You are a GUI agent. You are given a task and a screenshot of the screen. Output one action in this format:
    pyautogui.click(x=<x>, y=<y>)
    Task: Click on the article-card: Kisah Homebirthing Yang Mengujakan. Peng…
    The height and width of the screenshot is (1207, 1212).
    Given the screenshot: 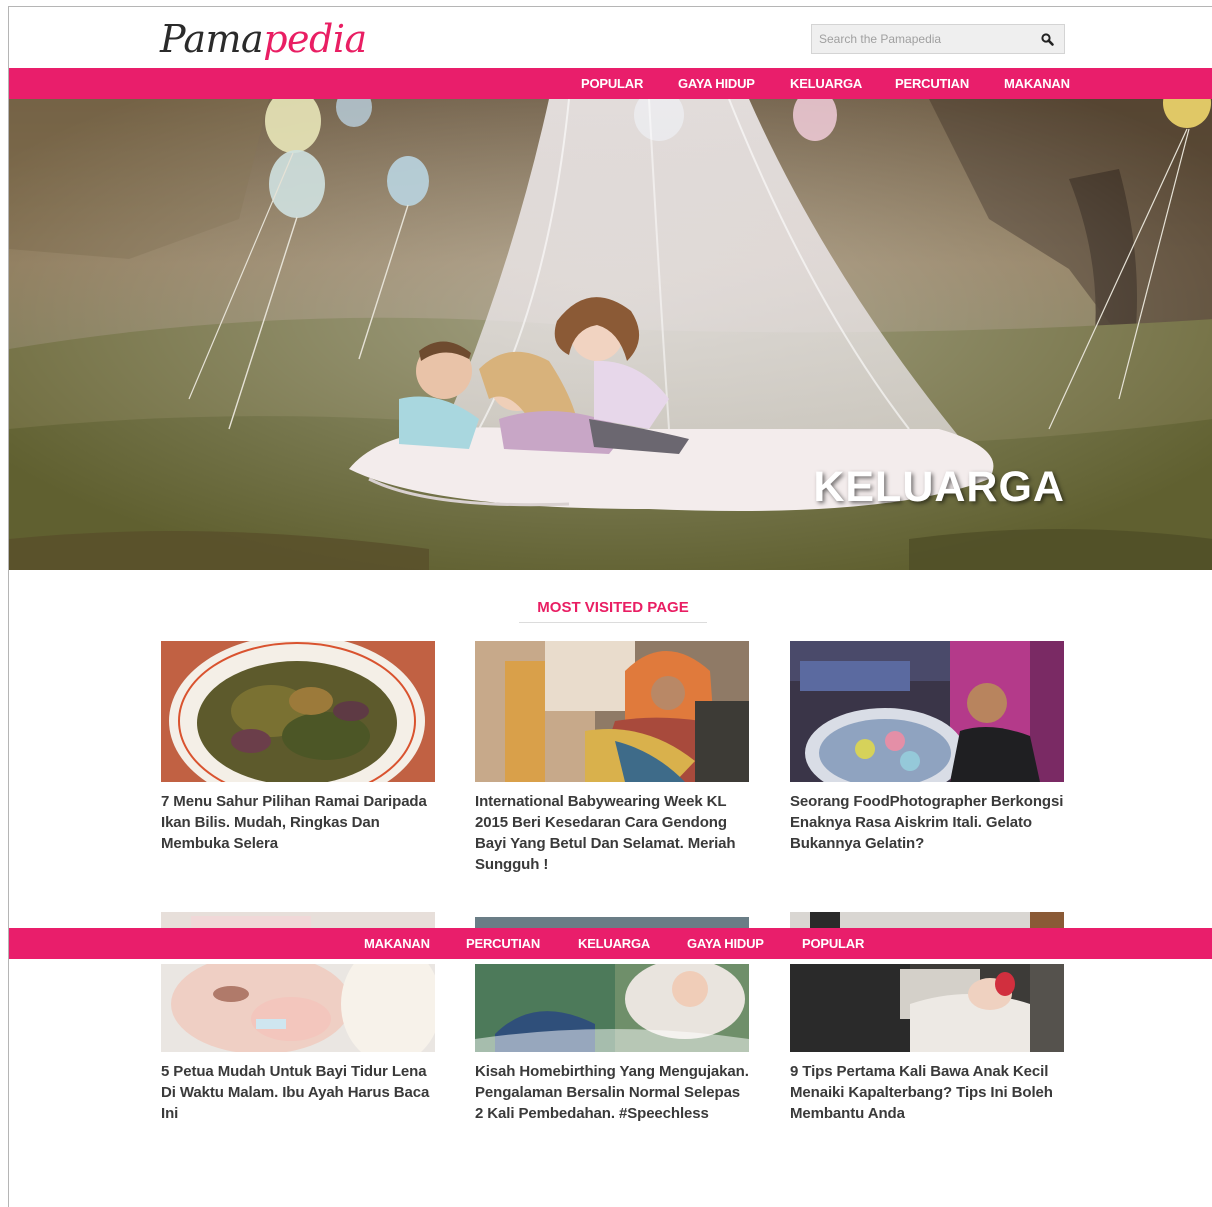 What is the action you would take?
    pyautogui.click(x=612, y=1044)
    